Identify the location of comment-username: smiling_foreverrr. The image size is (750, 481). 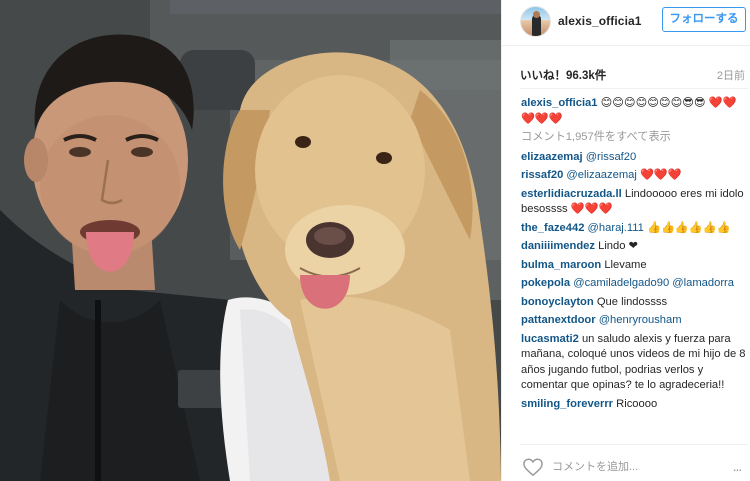
(567, 404).